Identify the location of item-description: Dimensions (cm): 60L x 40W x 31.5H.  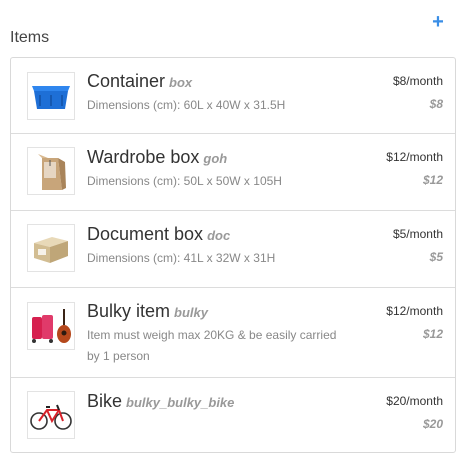
(186, 105).